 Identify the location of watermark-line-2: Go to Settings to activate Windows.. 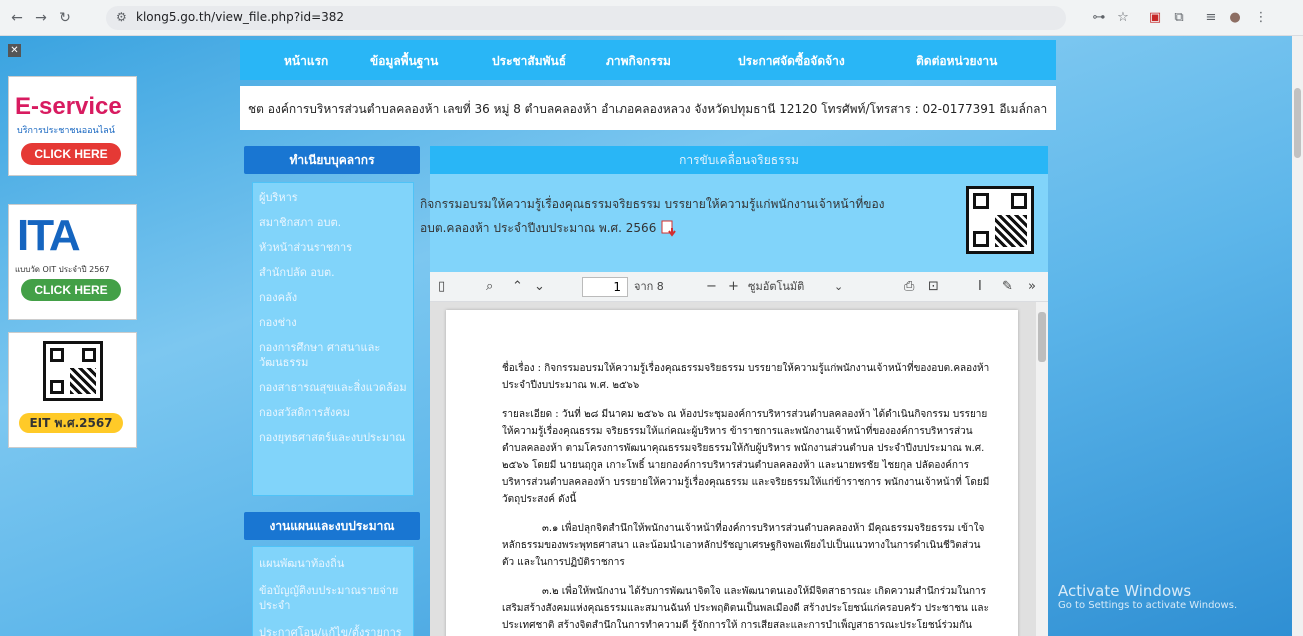
(1148, 605).